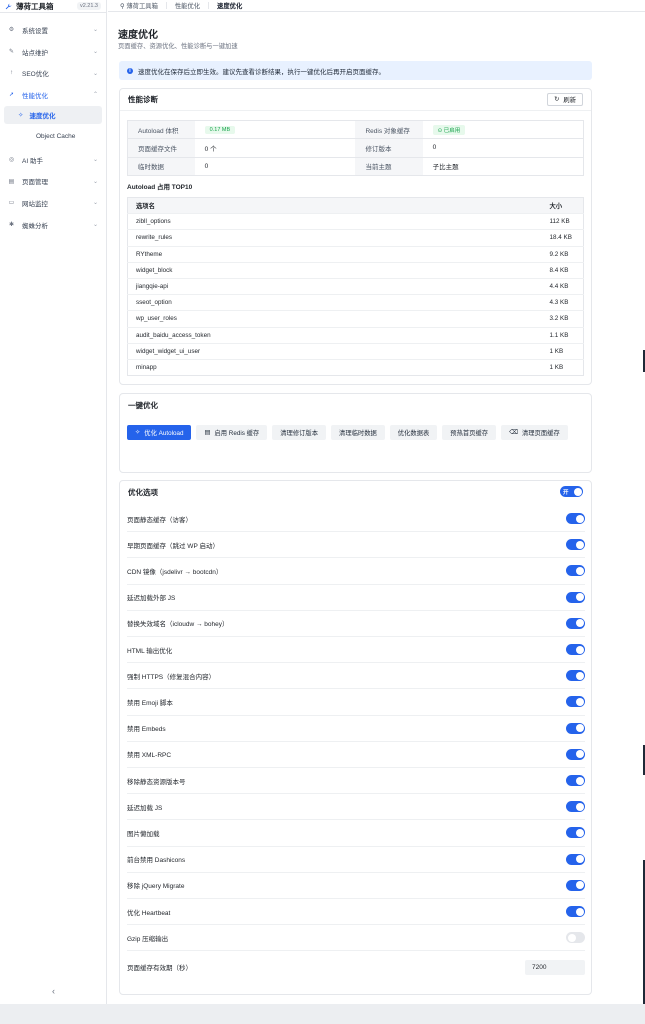 This screenshot has width=645, height=1024. Describe the element at coordinates (562, 367) in the screenshot. I see `option-size-cell: 1 KB` at that location.